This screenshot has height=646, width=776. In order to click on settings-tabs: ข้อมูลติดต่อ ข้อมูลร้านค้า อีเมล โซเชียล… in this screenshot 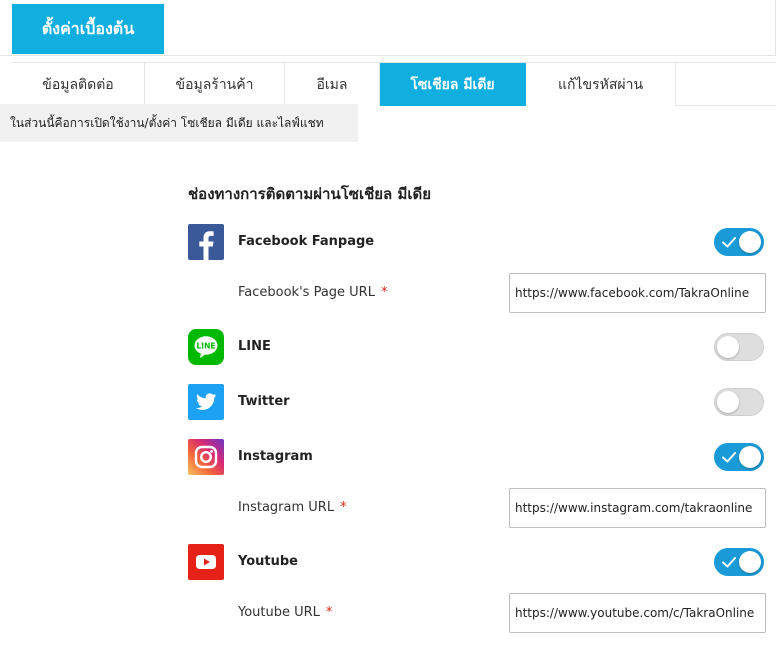, I will do `click(344, 84)`.